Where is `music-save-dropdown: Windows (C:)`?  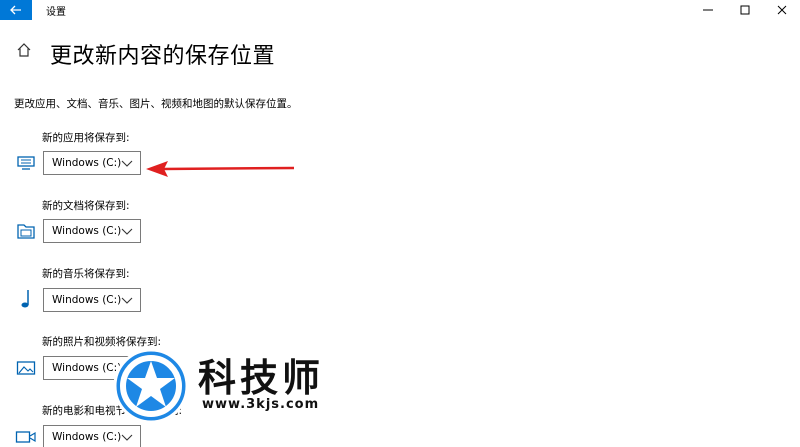
music-save-dropdown: Windows (C:) is located at coordinates (92, 300).